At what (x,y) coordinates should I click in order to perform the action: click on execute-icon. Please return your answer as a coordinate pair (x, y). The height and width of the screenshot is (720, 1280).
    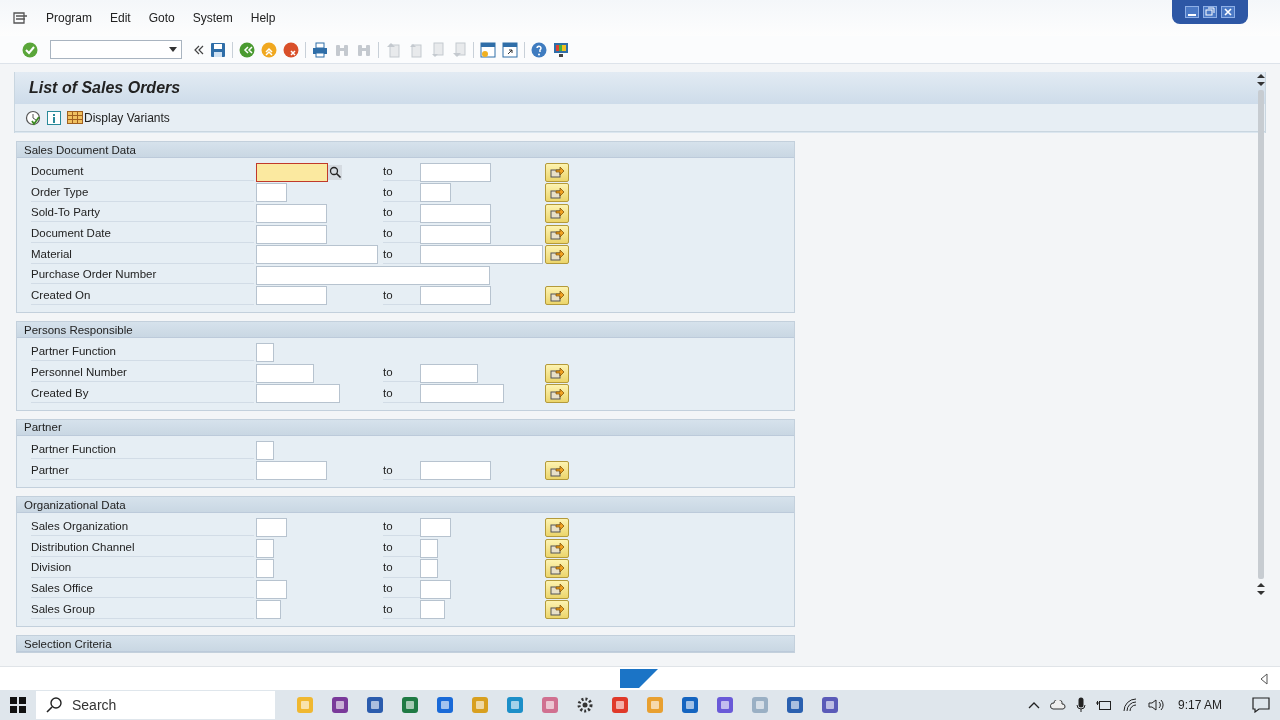
    Looking at the image, I should click on (33, 117).